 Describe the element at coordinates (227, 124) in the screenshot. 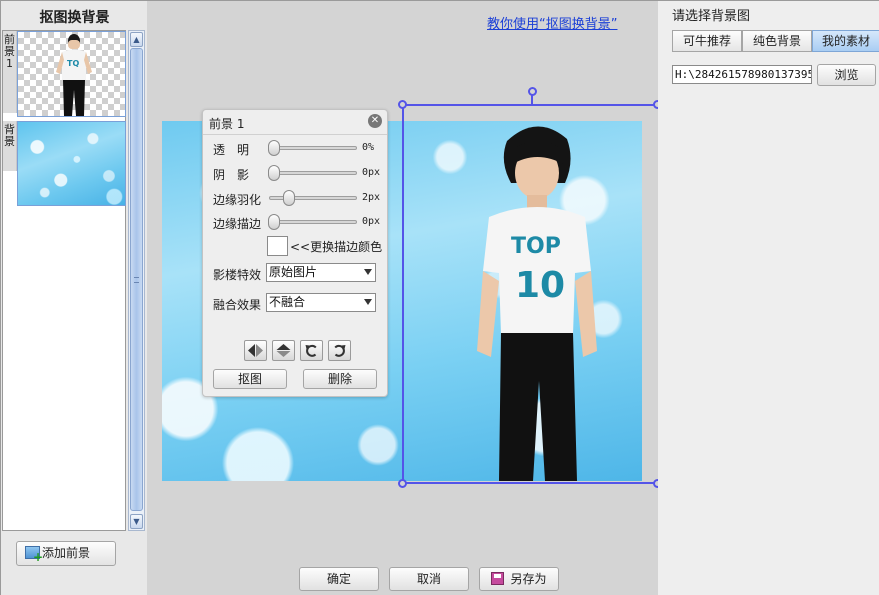

I see `panel-title: 前景 1` at that location.